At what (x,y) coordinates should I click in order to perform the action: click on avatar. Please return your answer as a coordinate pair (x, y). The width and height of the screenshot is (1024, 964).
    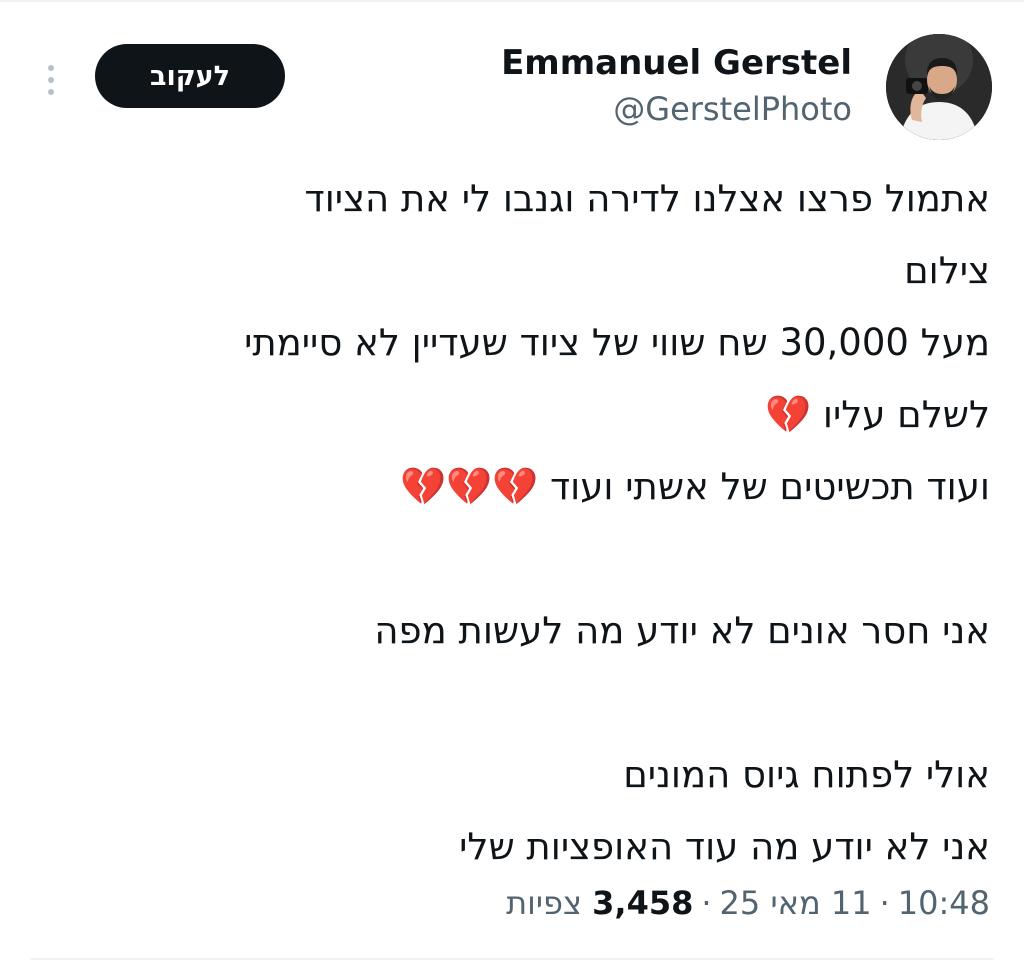
    Looking at the image, I should click on (939, 87).